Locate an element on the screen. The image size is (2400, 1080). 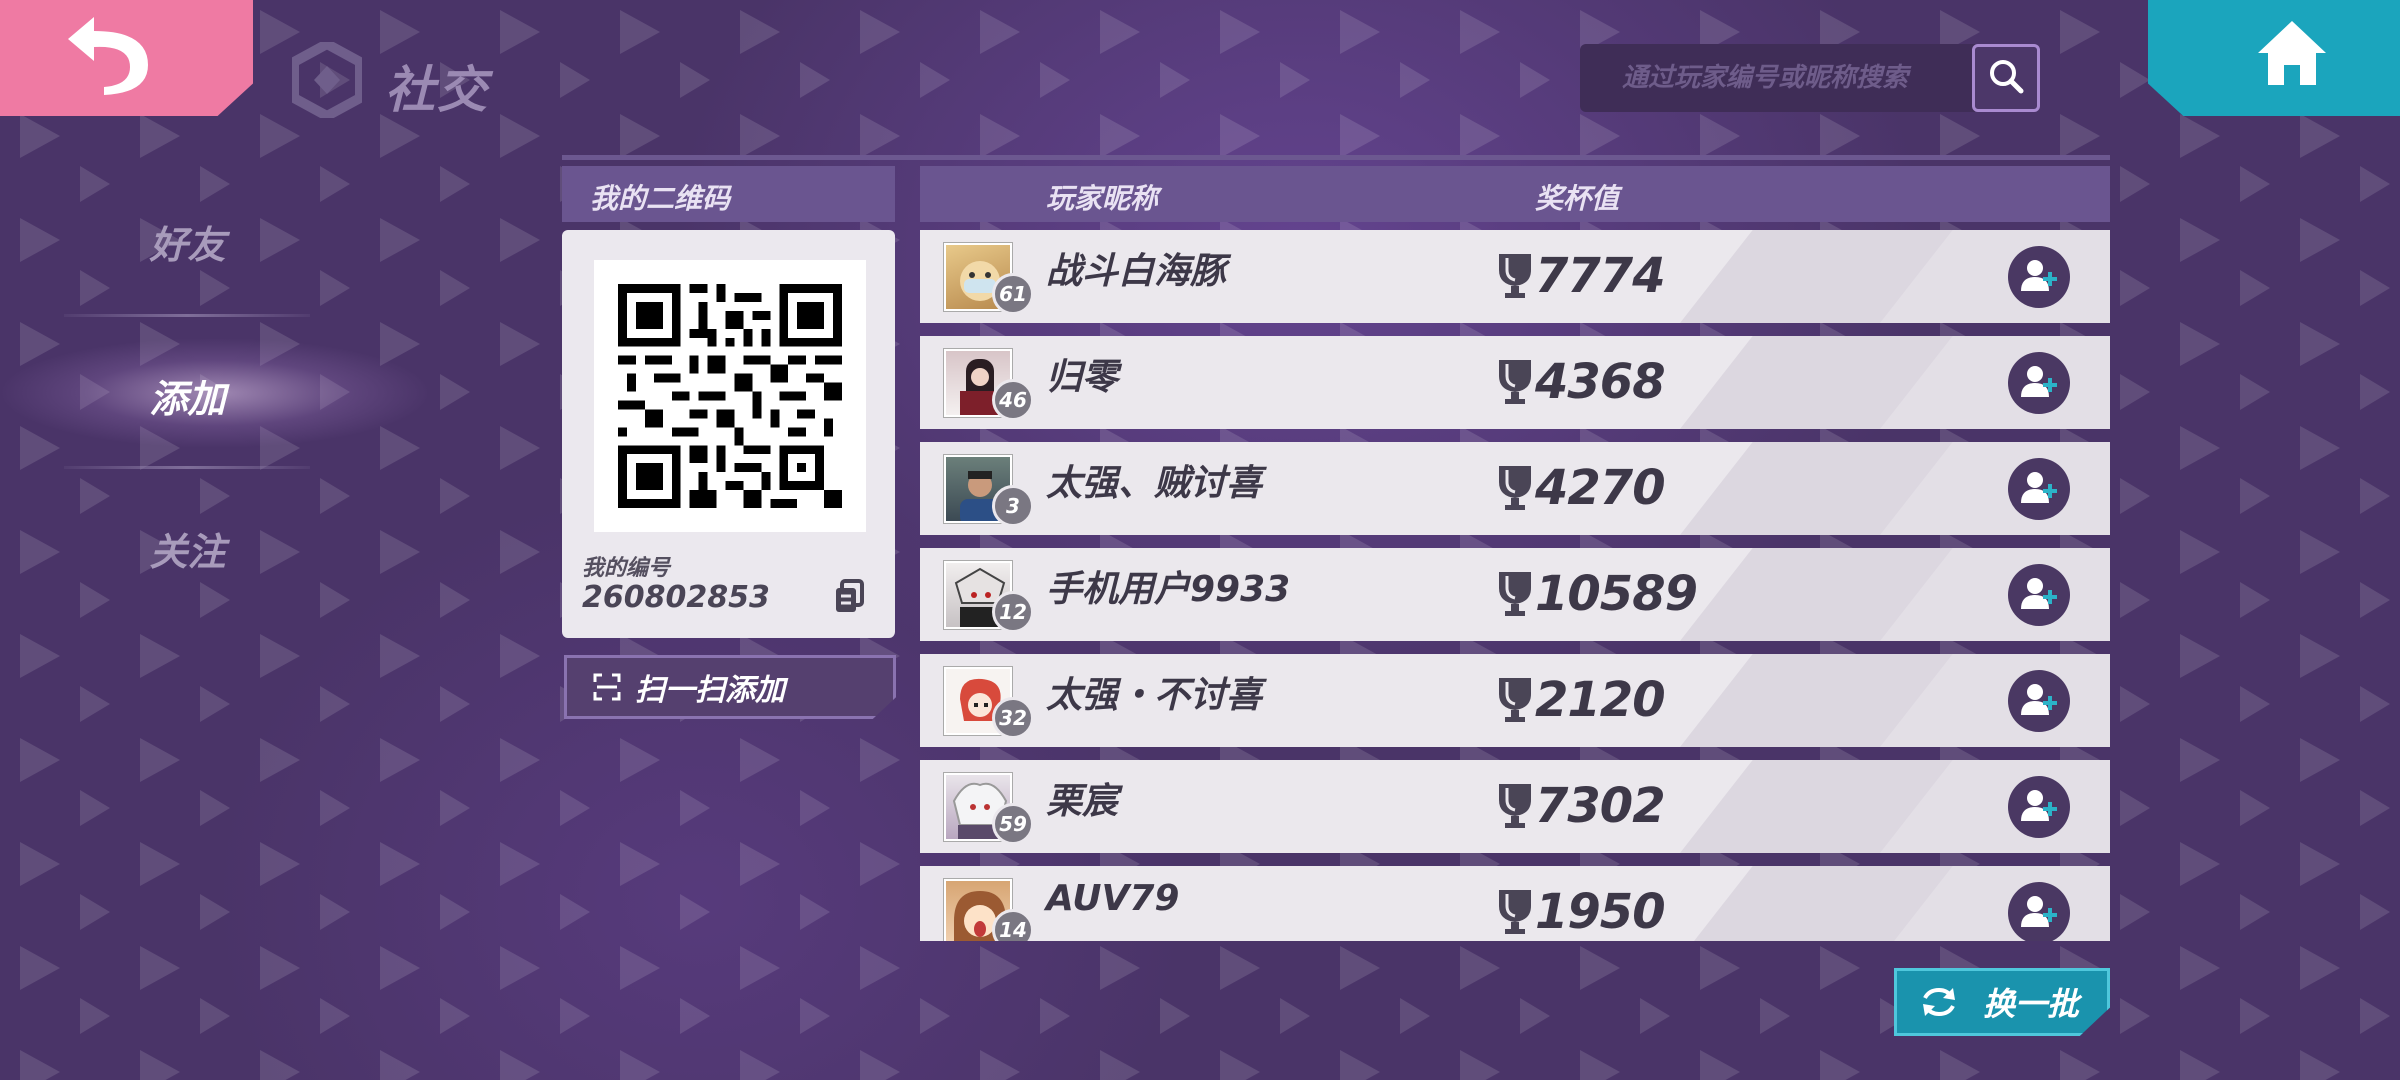
home-button is located at coordinates (2274, 58).